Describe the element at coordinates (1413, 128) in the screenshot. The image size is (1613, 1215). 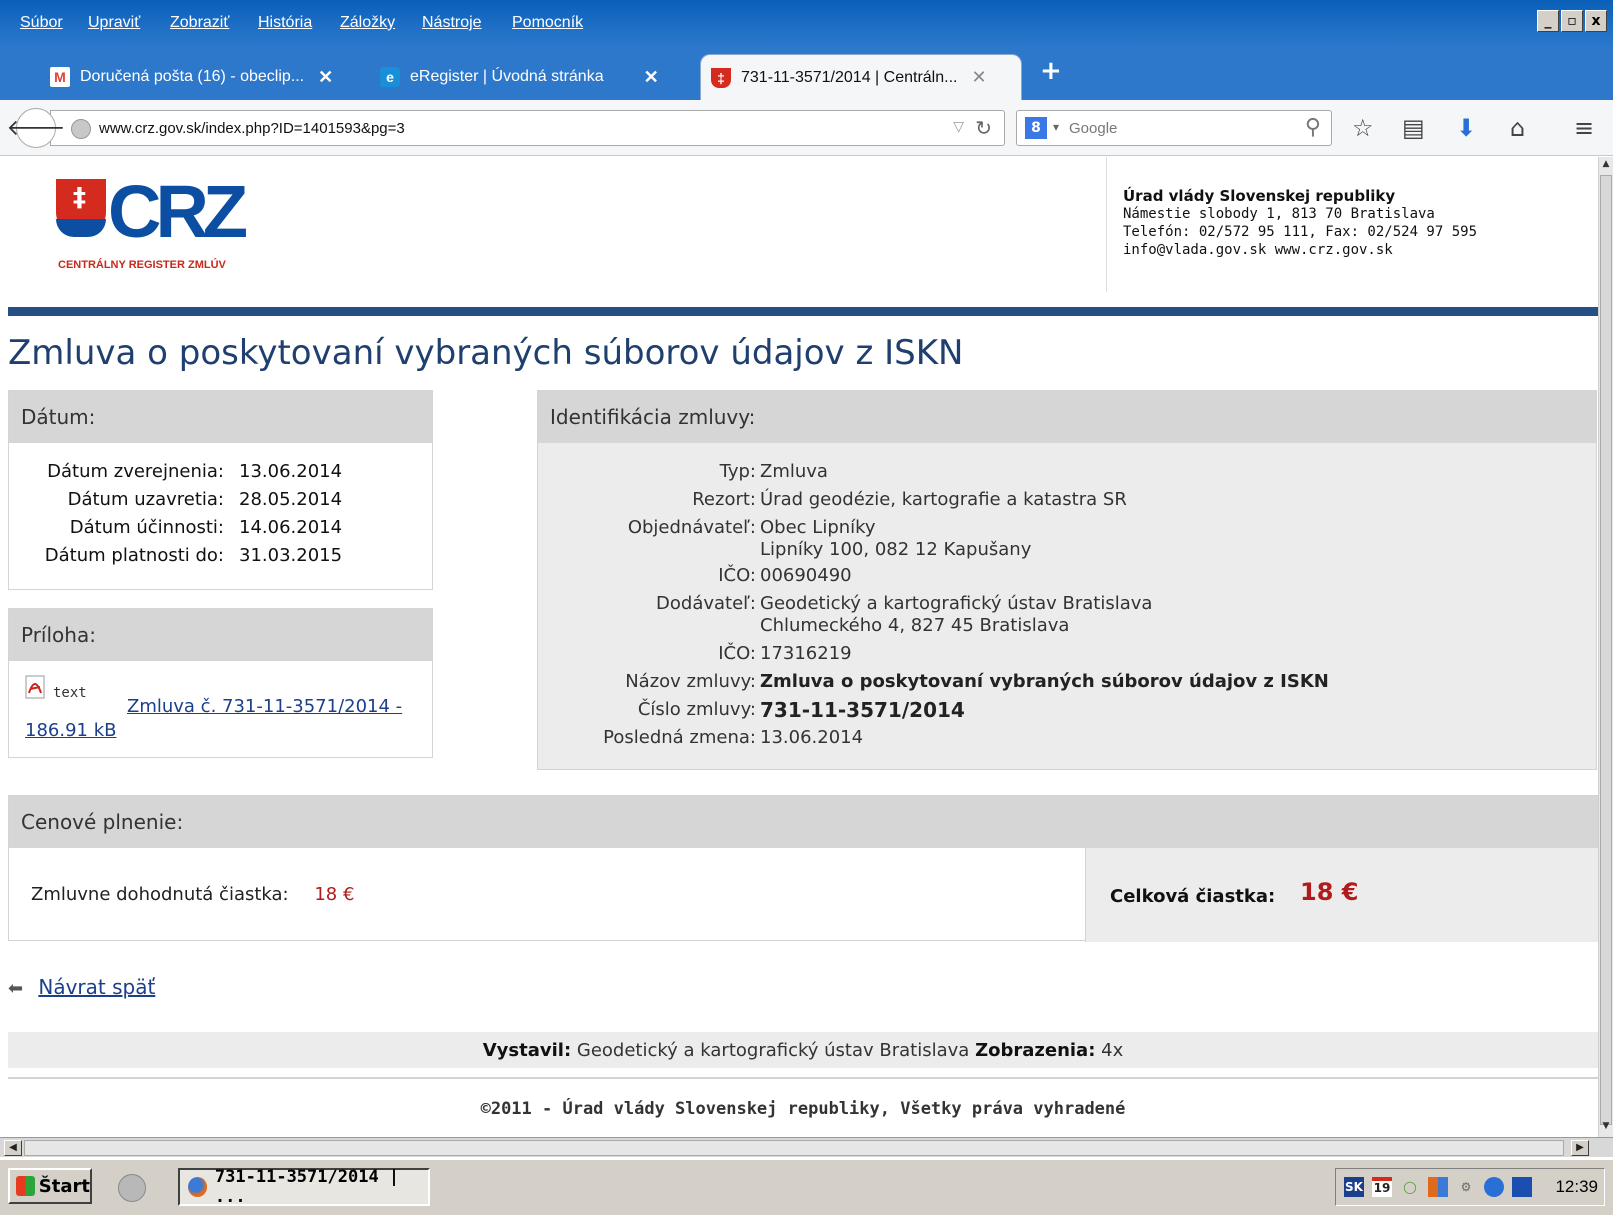
I see `reading-list-icon: ▤` at that location.